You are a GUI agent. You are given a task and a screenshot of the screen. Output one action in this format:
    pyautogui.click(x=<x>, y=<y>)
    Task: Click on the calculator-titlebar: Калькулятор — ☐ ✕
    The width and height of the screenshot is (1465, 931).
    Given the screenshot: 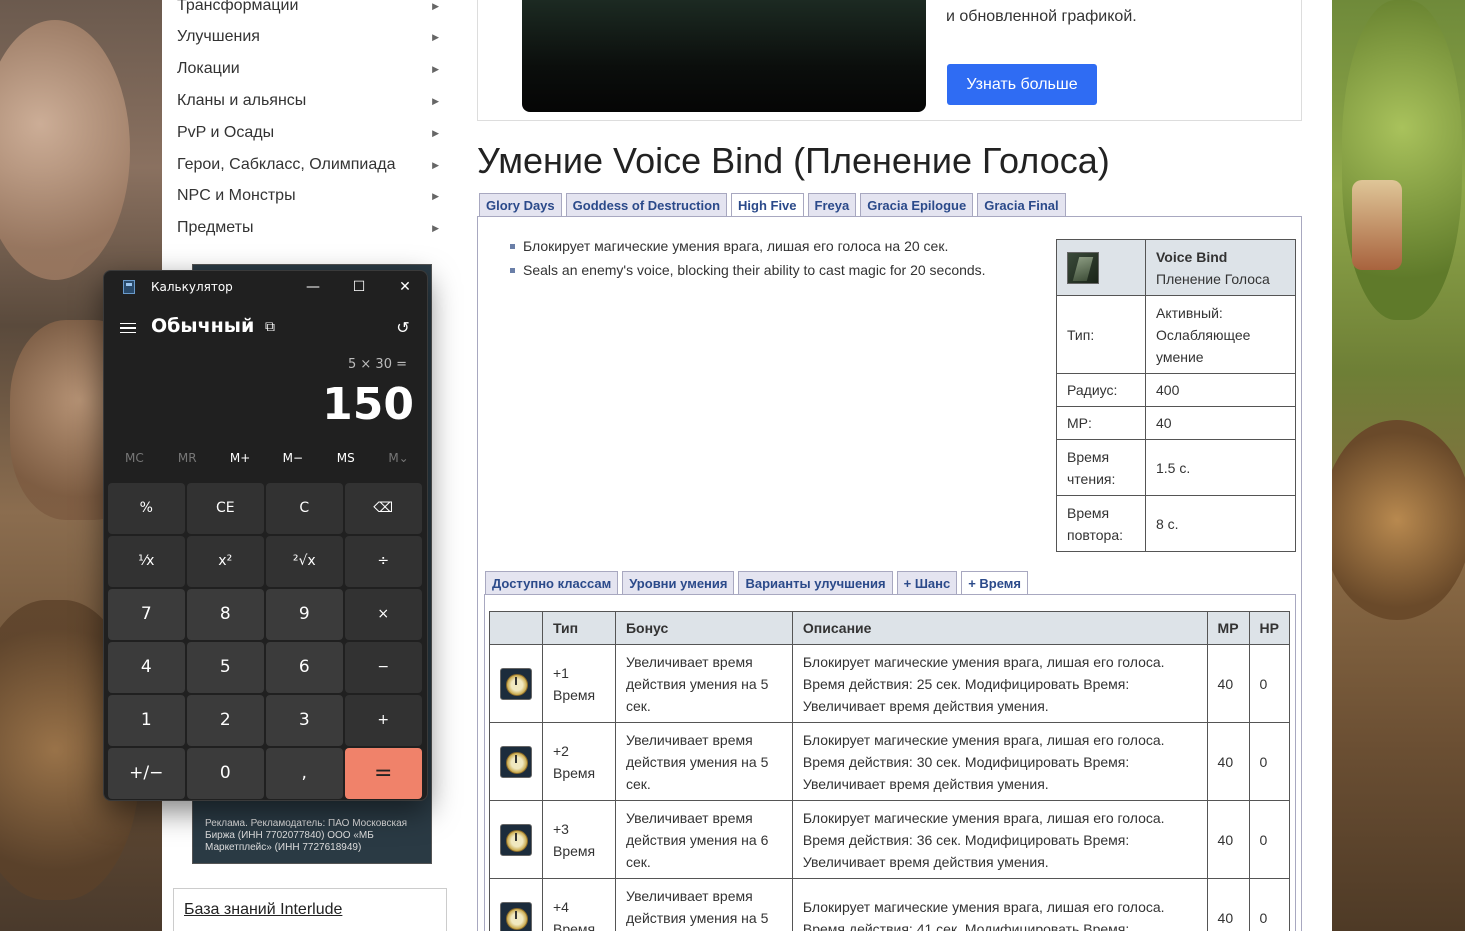 What is the action you would take?
    pyautogui.click(x=265, y=287)
    